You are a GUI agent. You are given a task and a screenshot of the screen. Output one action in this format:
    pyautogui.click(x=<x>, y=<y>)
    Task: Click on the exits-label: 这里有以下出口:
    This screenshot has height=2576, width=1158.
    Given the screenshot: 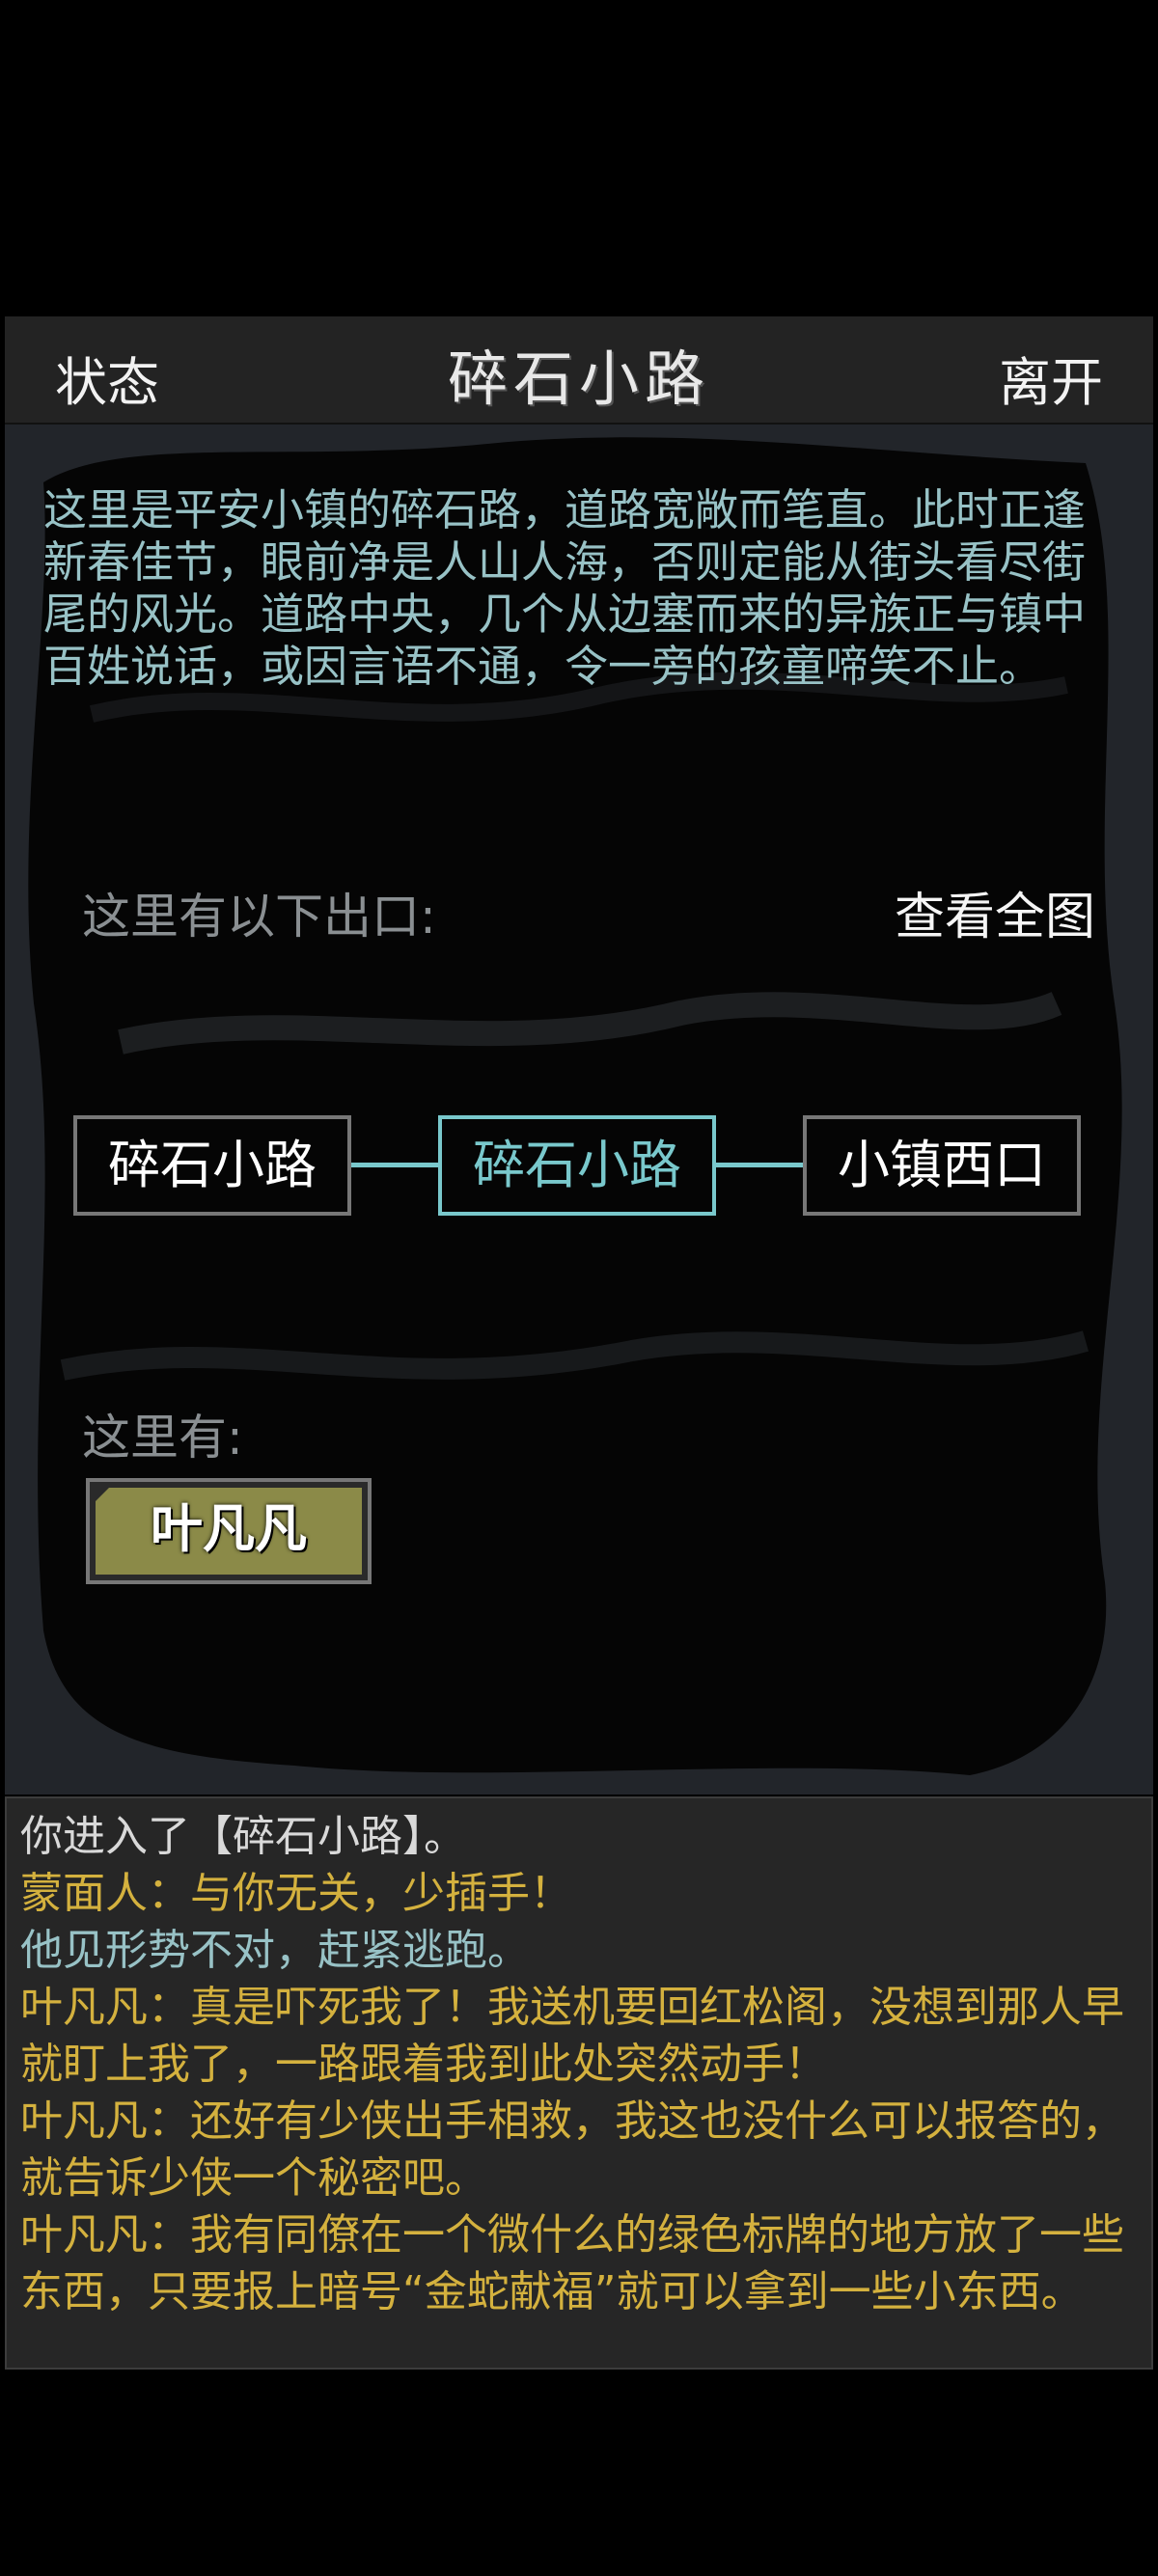 What is the action you would take?
    pyautogui.click(x=259, y=917)
    